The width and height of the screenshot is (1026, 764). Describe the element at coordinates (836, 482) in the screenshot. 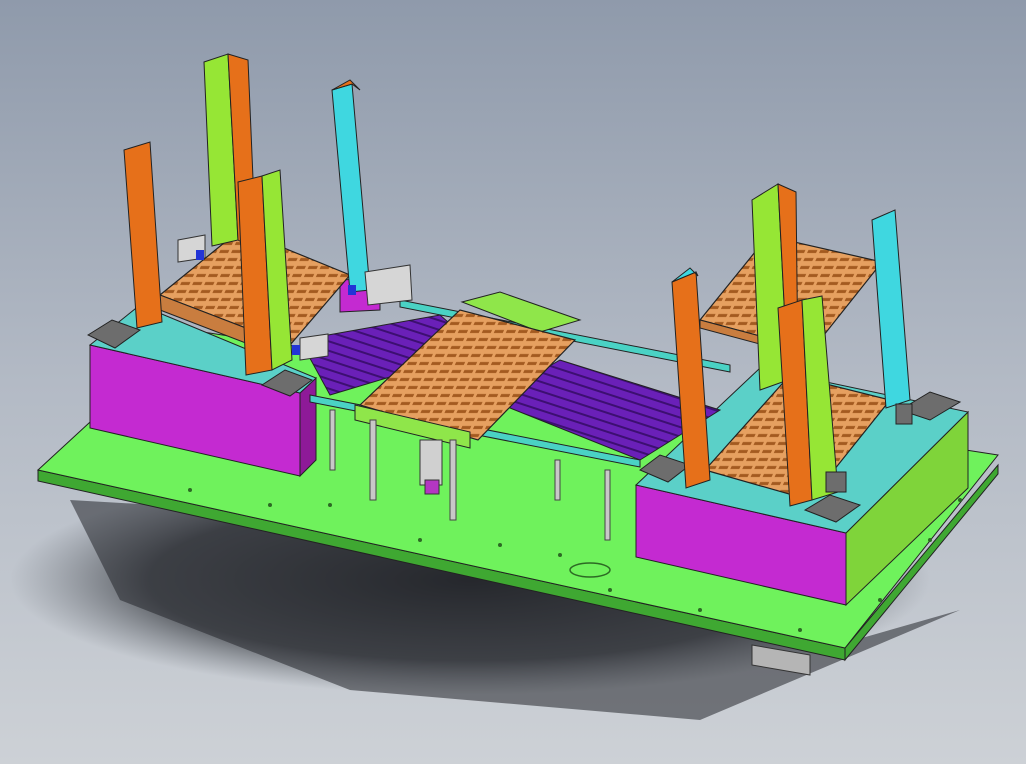

I see `grey-block-right` at that location.